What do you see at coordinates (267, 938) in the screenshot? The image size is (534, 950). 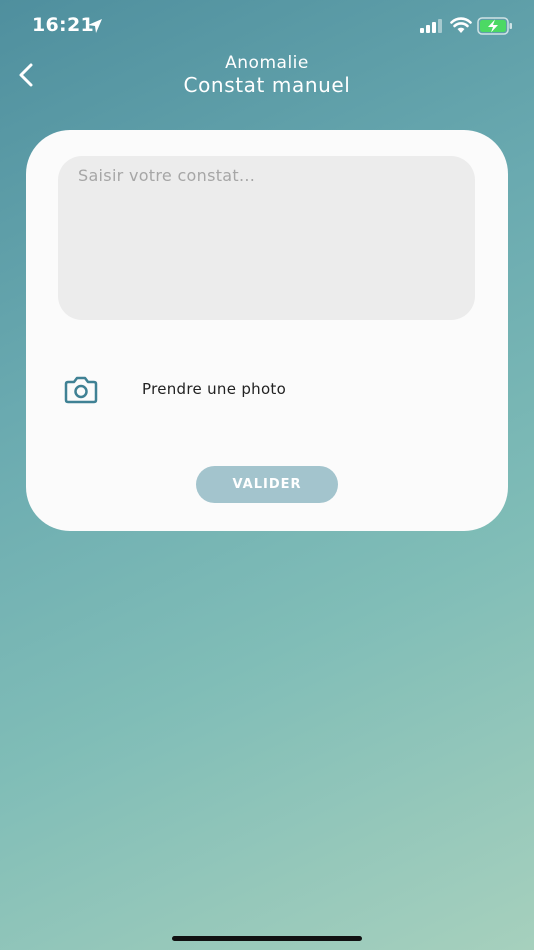 I see `home-indicator` at bounding box center [267, 938].